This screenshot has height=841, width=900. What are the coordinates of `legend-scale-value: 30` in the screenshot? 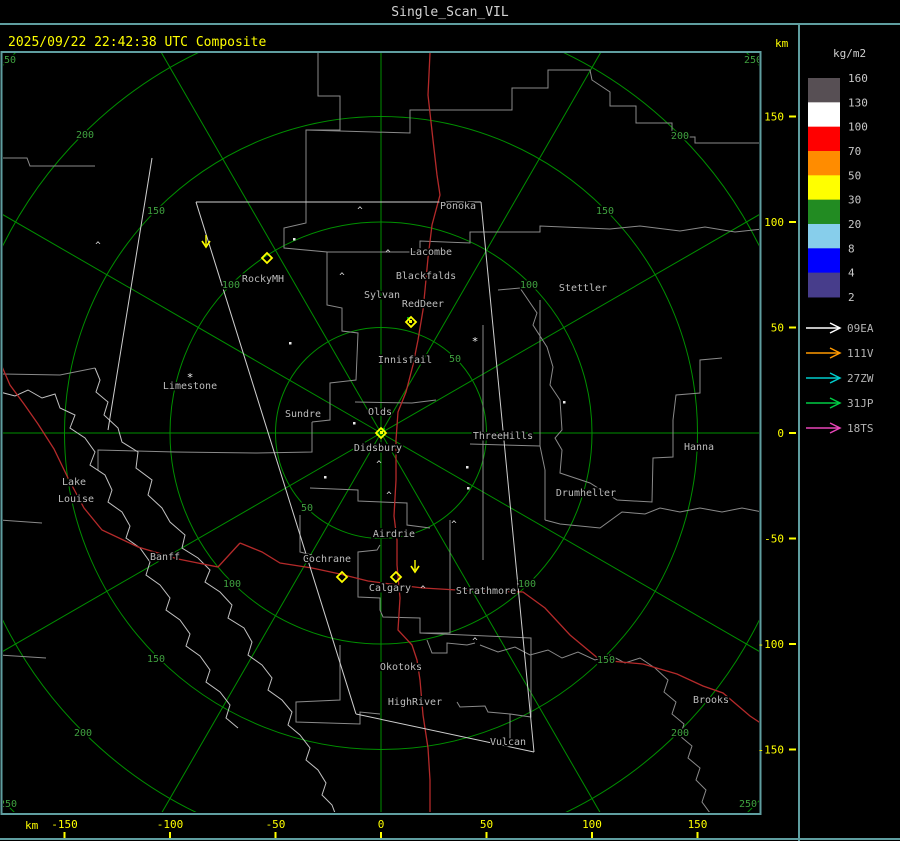 It's located at (854, 200).